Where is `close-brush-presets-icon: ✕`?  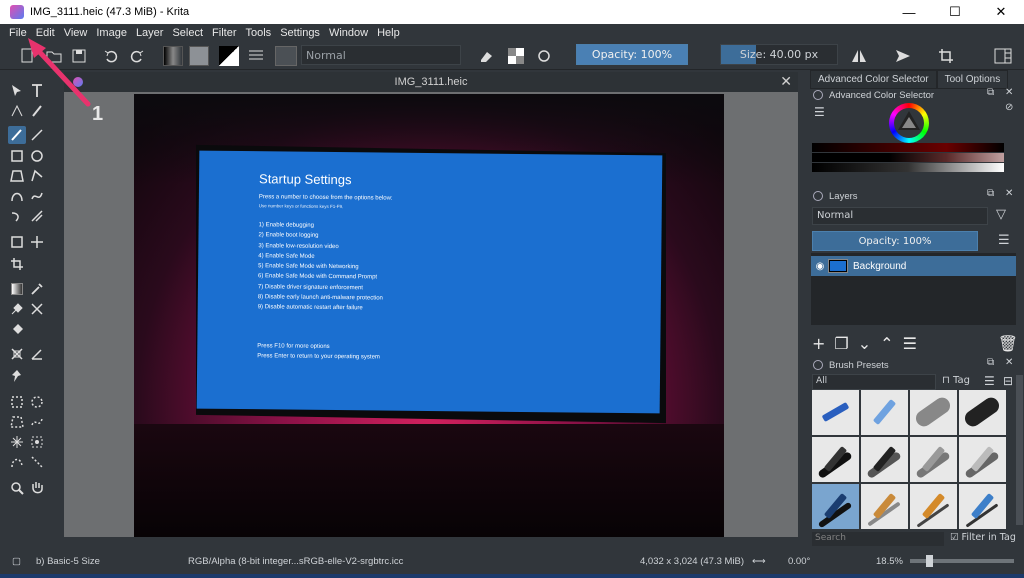 close-brush-presets-icon: ✕ is located at coordinates (1009, 362).